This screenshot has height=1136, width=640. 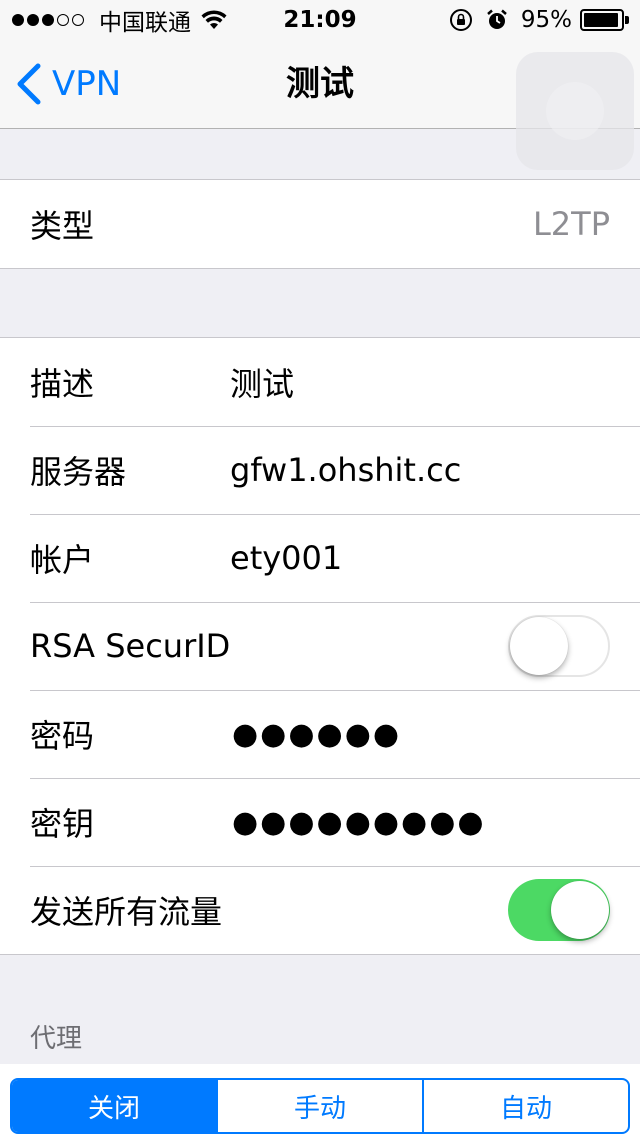 I want to click on back-button-label: VPN, so click(x=87, y=84).